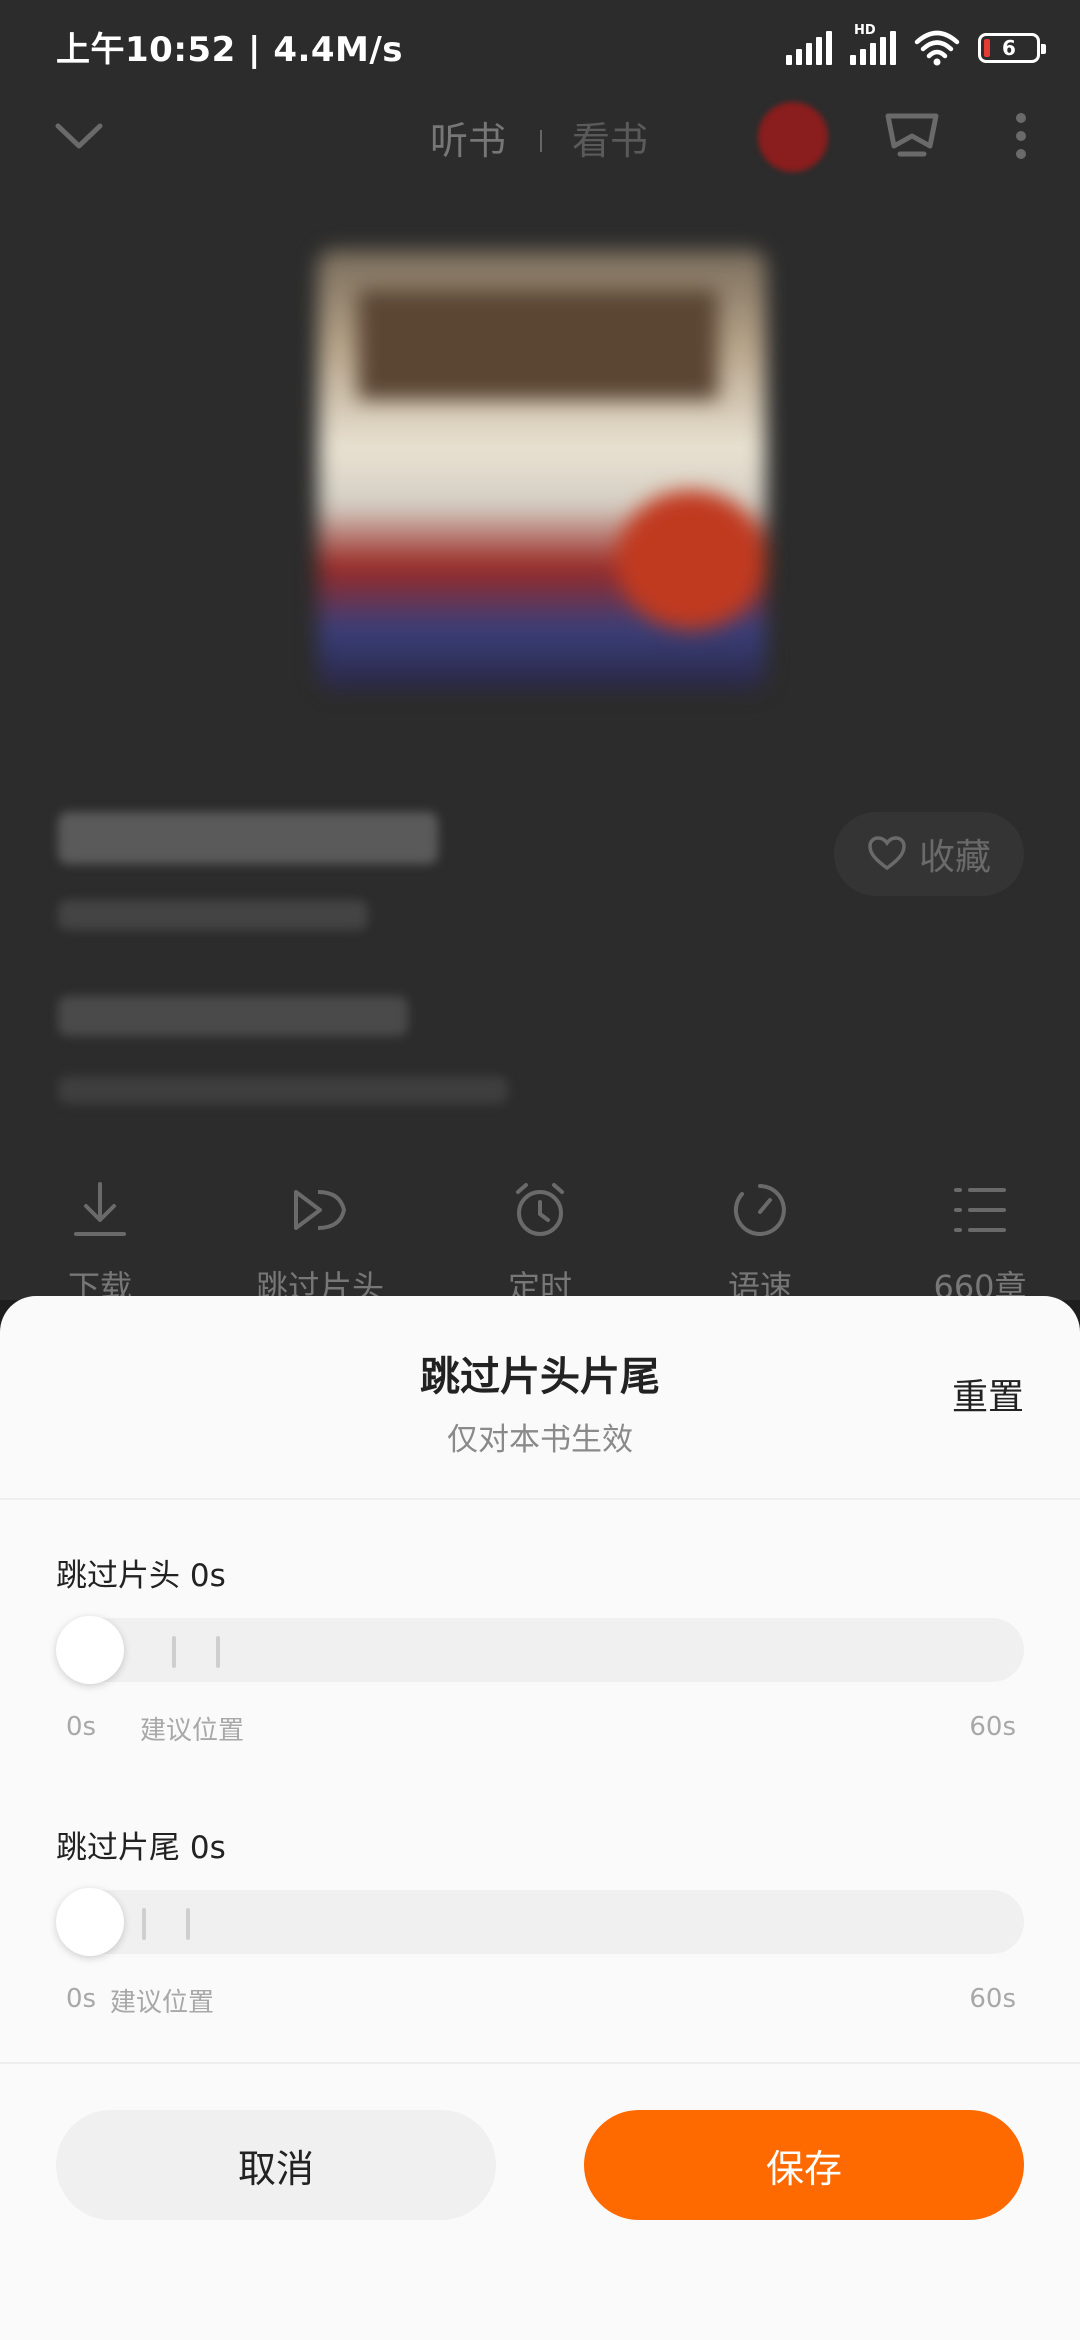 This screenshot has width=1080, height=2340. What do you see at coordinates (542, 470) in the screenshot?
I see `book-cover-image` at bounding box center [542, 470].